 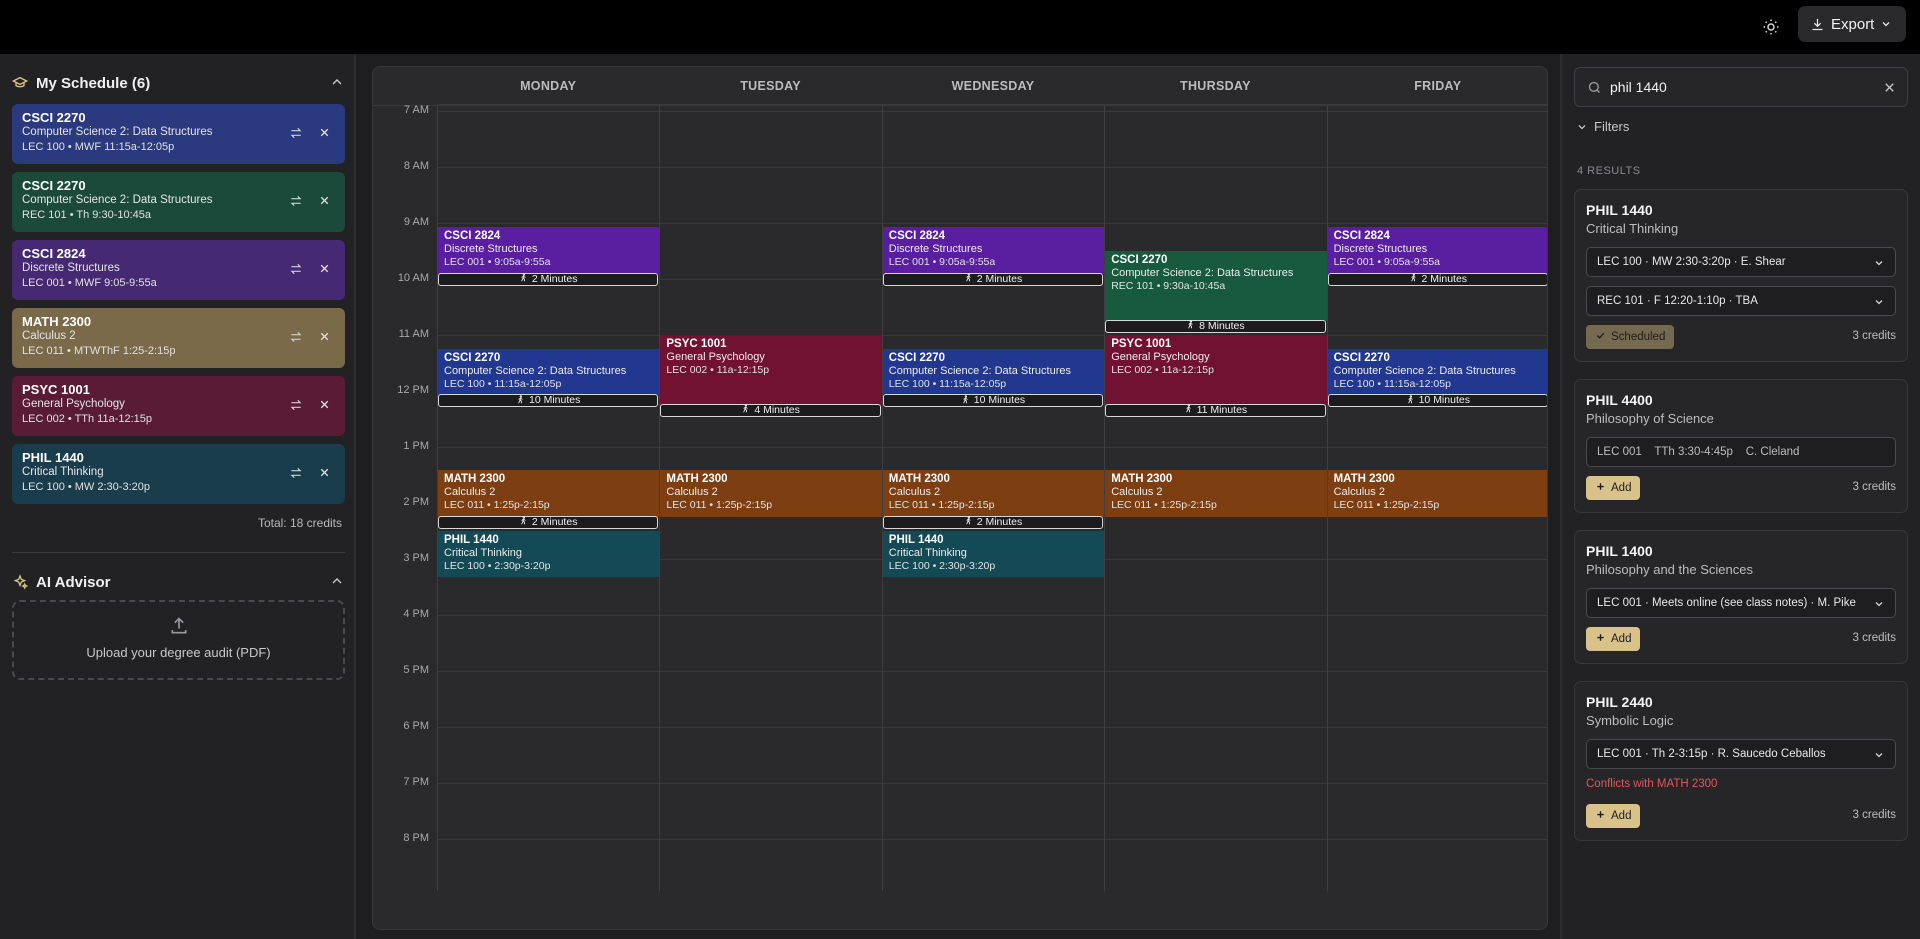 I want to click on ai-advisor-header: AI Advisor, so click(x=178, y=582).